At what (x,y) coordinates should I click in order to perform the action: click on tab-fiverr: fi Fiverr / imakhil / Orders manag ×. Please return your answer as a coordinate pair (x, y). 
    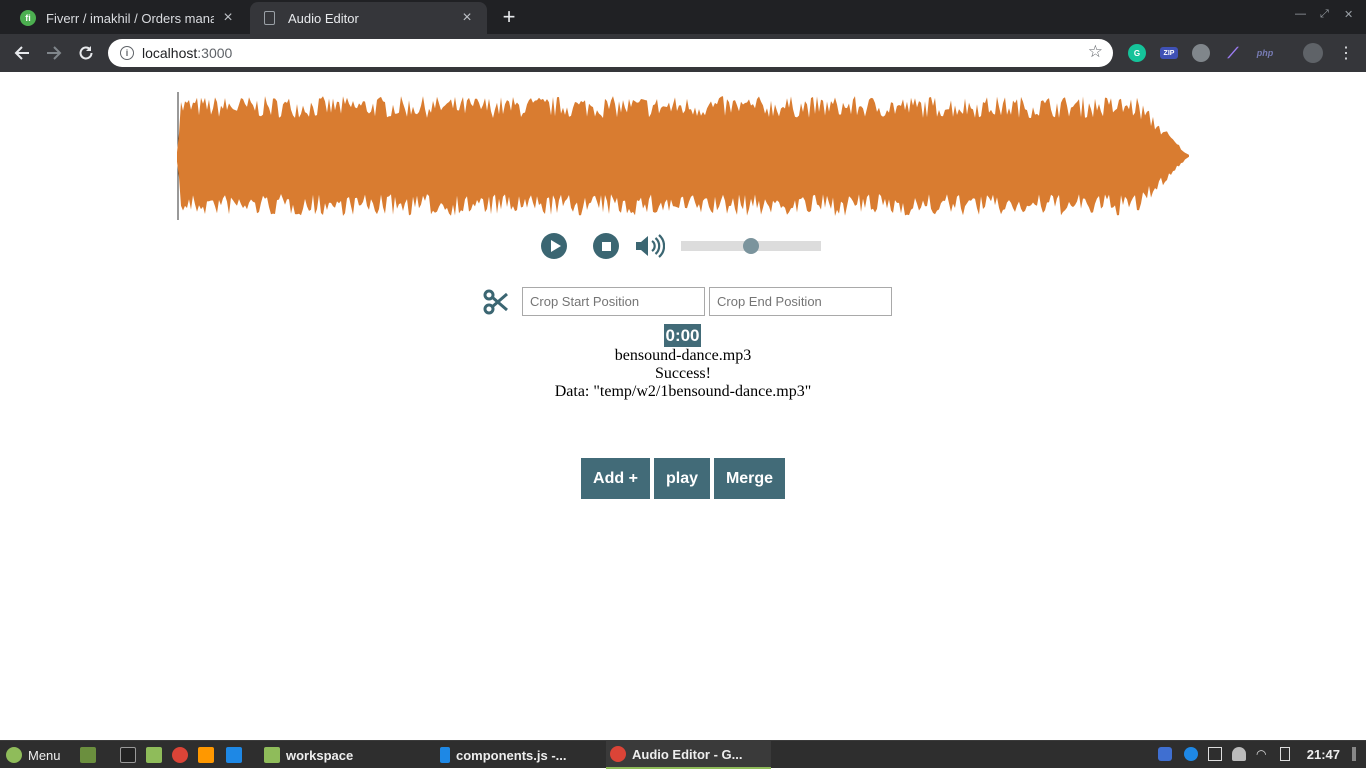
    Looking at the image, I should click on (128, 18).